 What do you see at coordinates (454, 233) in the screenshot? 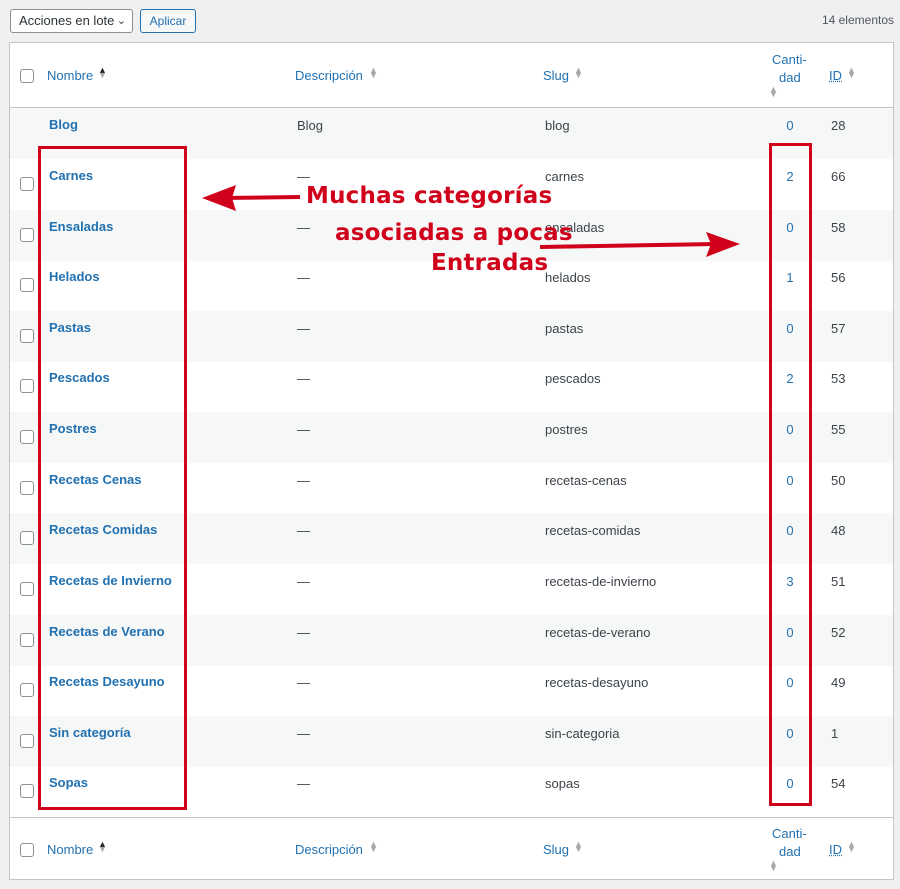
I see `annotation-text-line2: asociadas a pocas` at bounding box center [454, 233].